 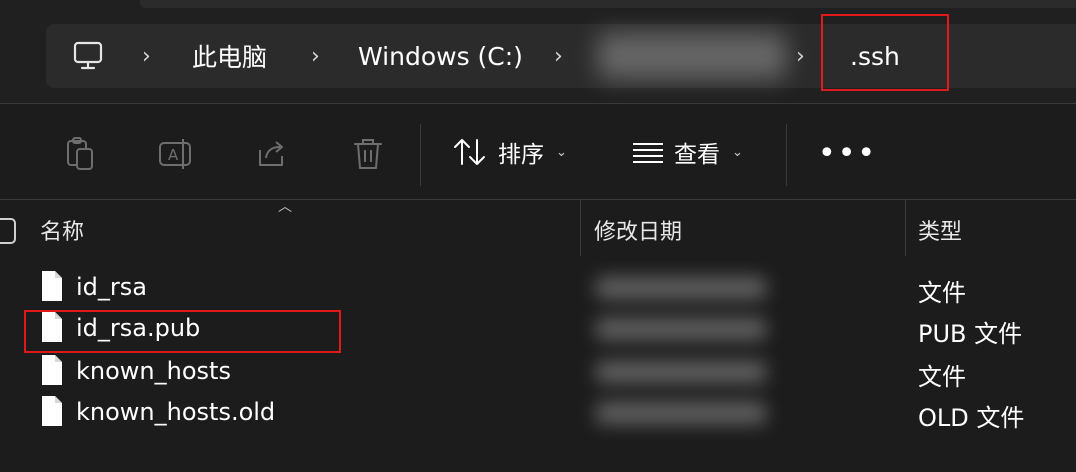 What do you see at coordinates (62, 230) in the screenshot?
I see `column-header-name: 名称` at bounding box center [62, 230].